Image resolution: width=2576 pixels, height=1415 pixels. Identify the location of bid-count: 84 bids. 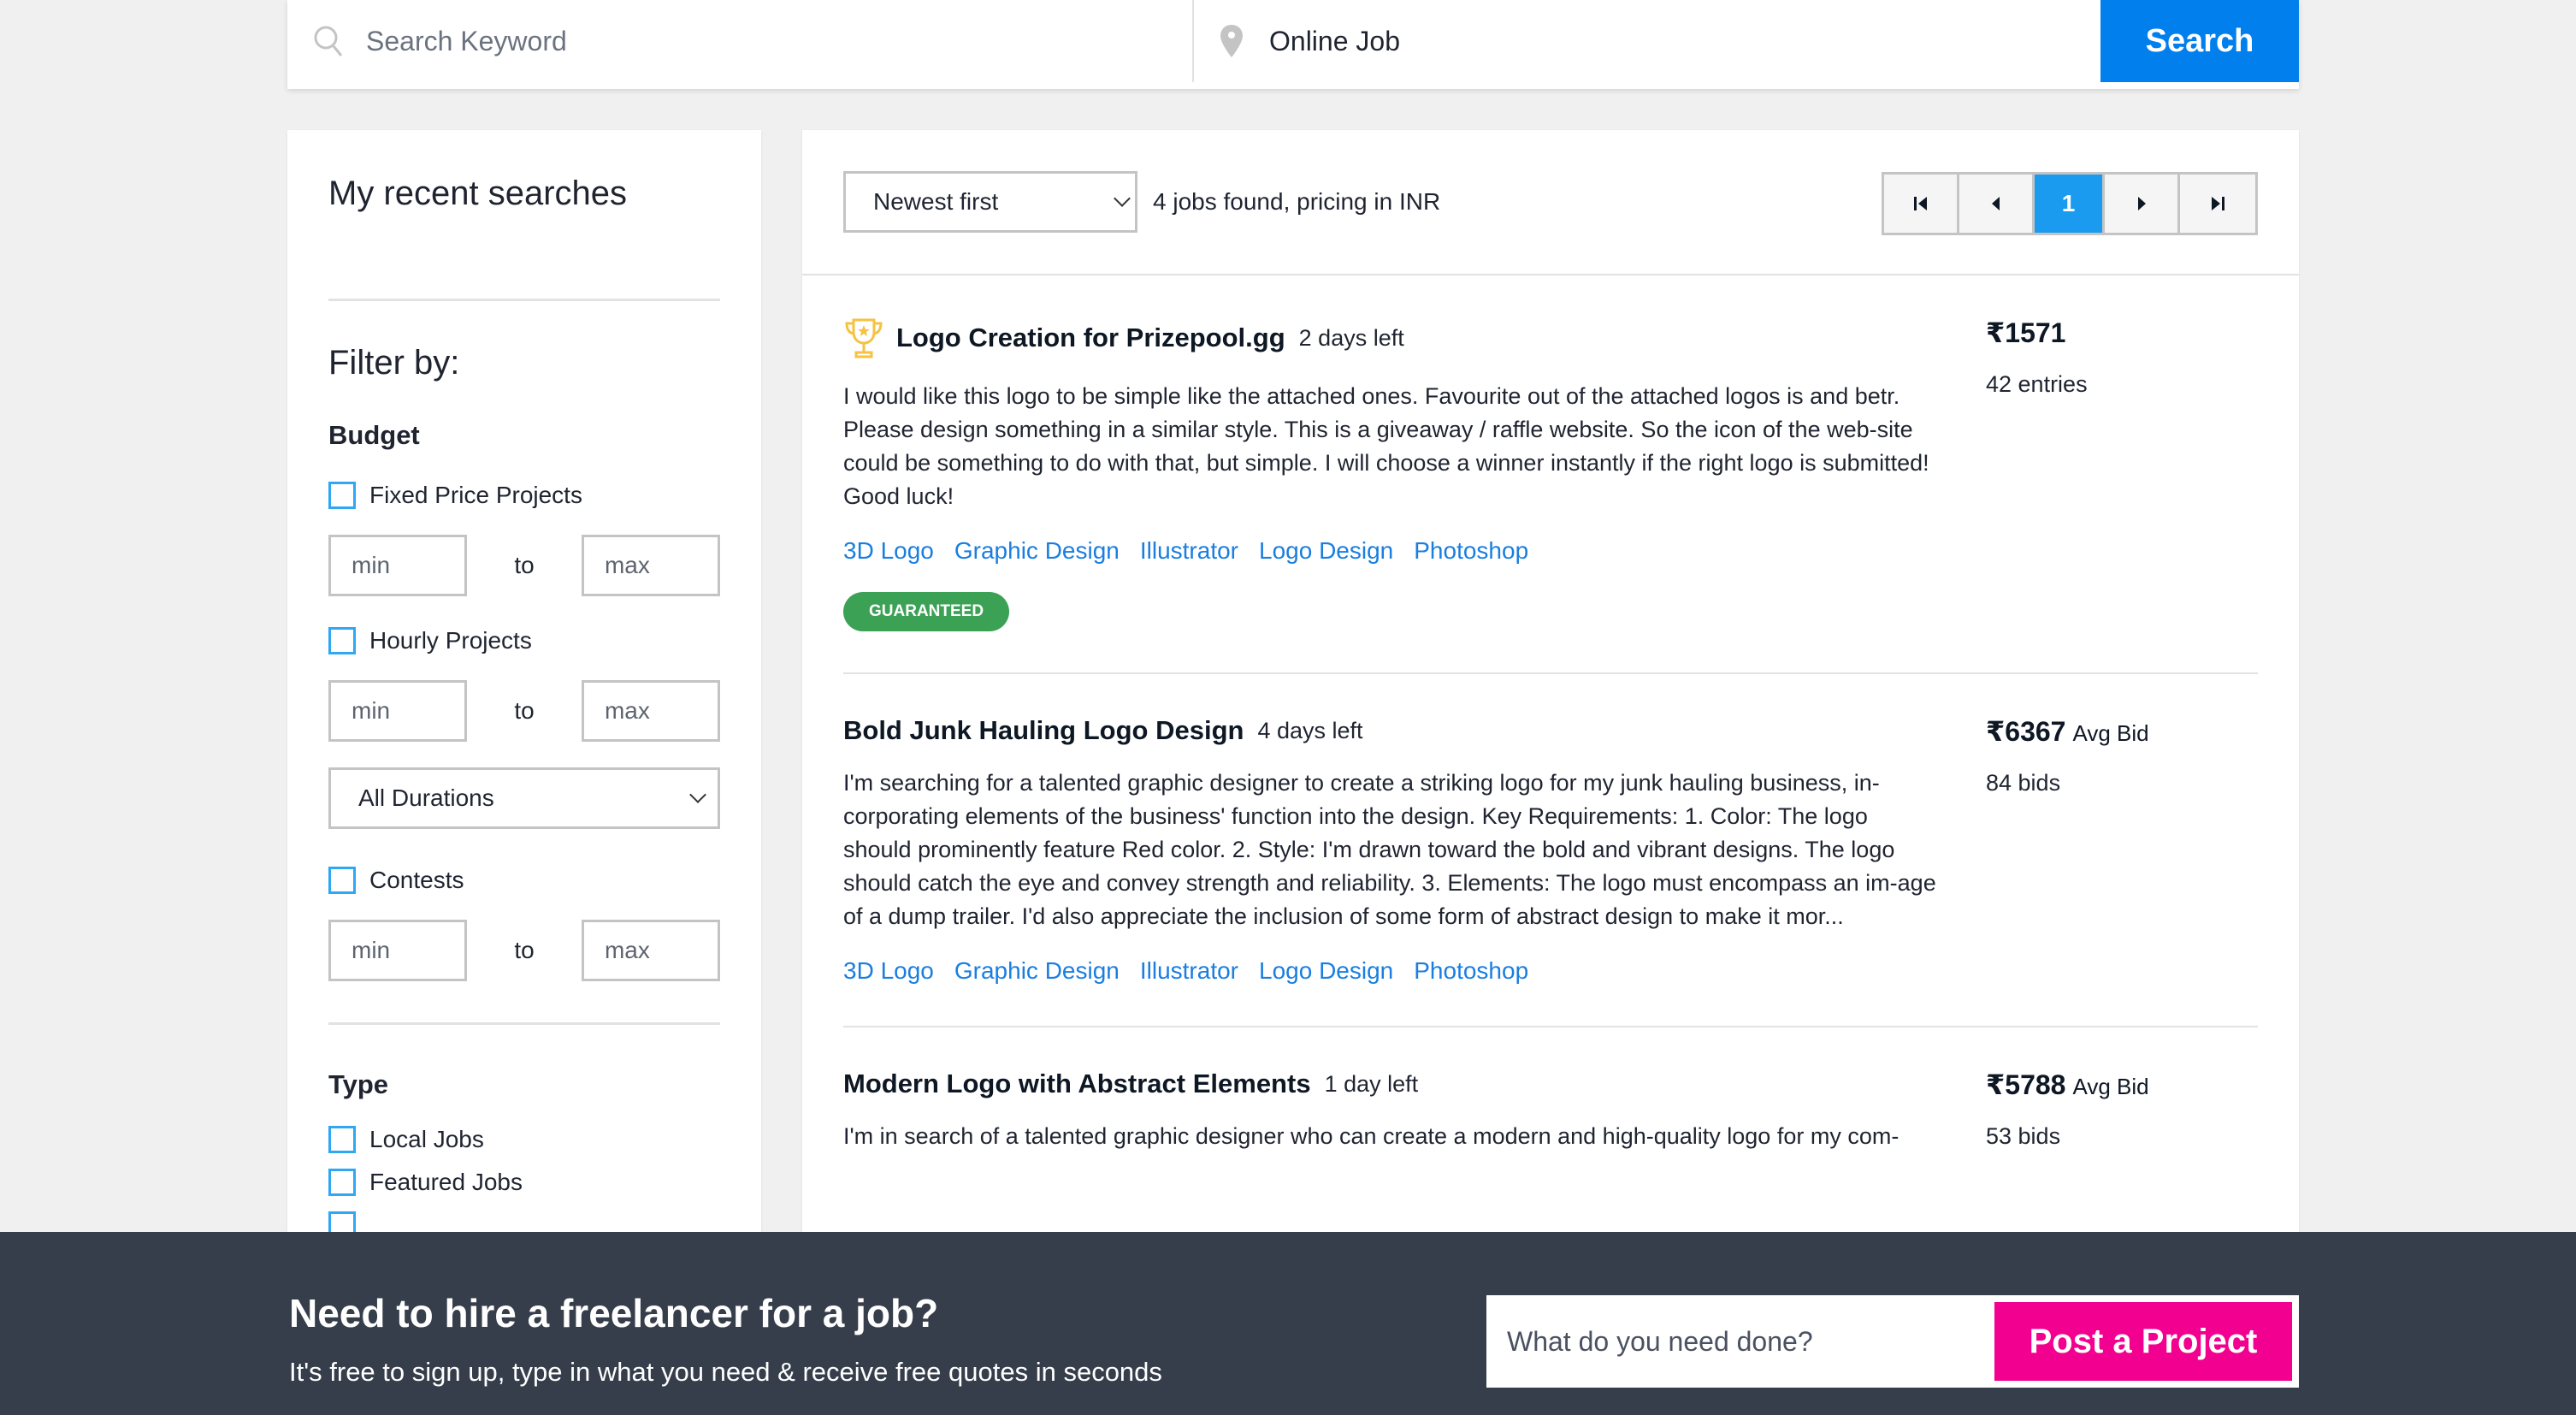
(2023, 783).